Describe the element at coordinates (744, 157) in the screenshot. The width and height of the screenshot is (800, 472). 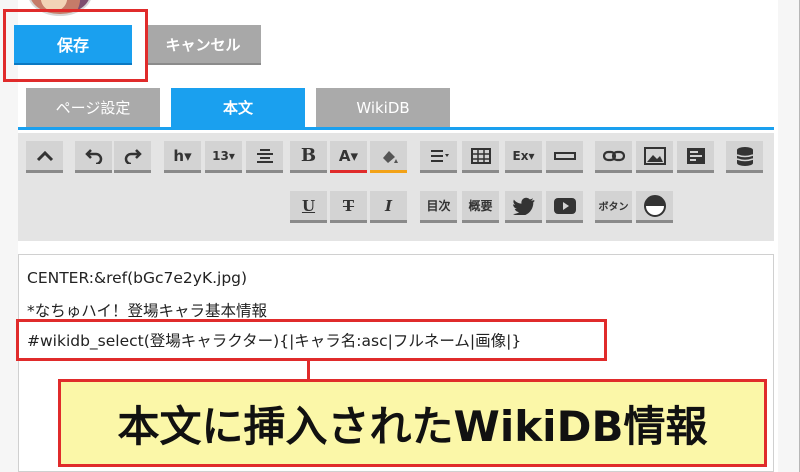
I see `database-icon` at that location.